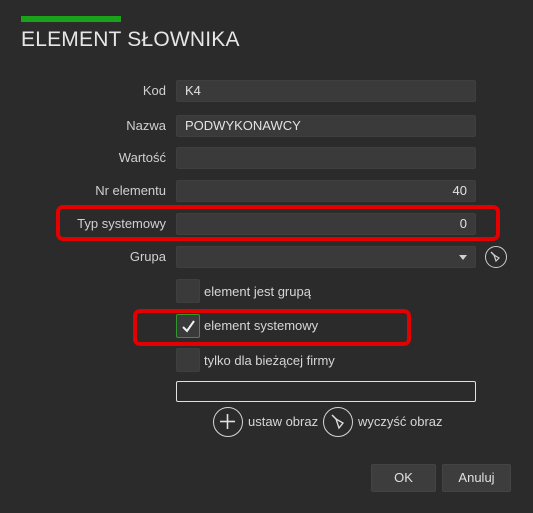 Image resolution: width=533 pixels, height=513 pixels. I want to click on wartosc-field, so click(326, 158).